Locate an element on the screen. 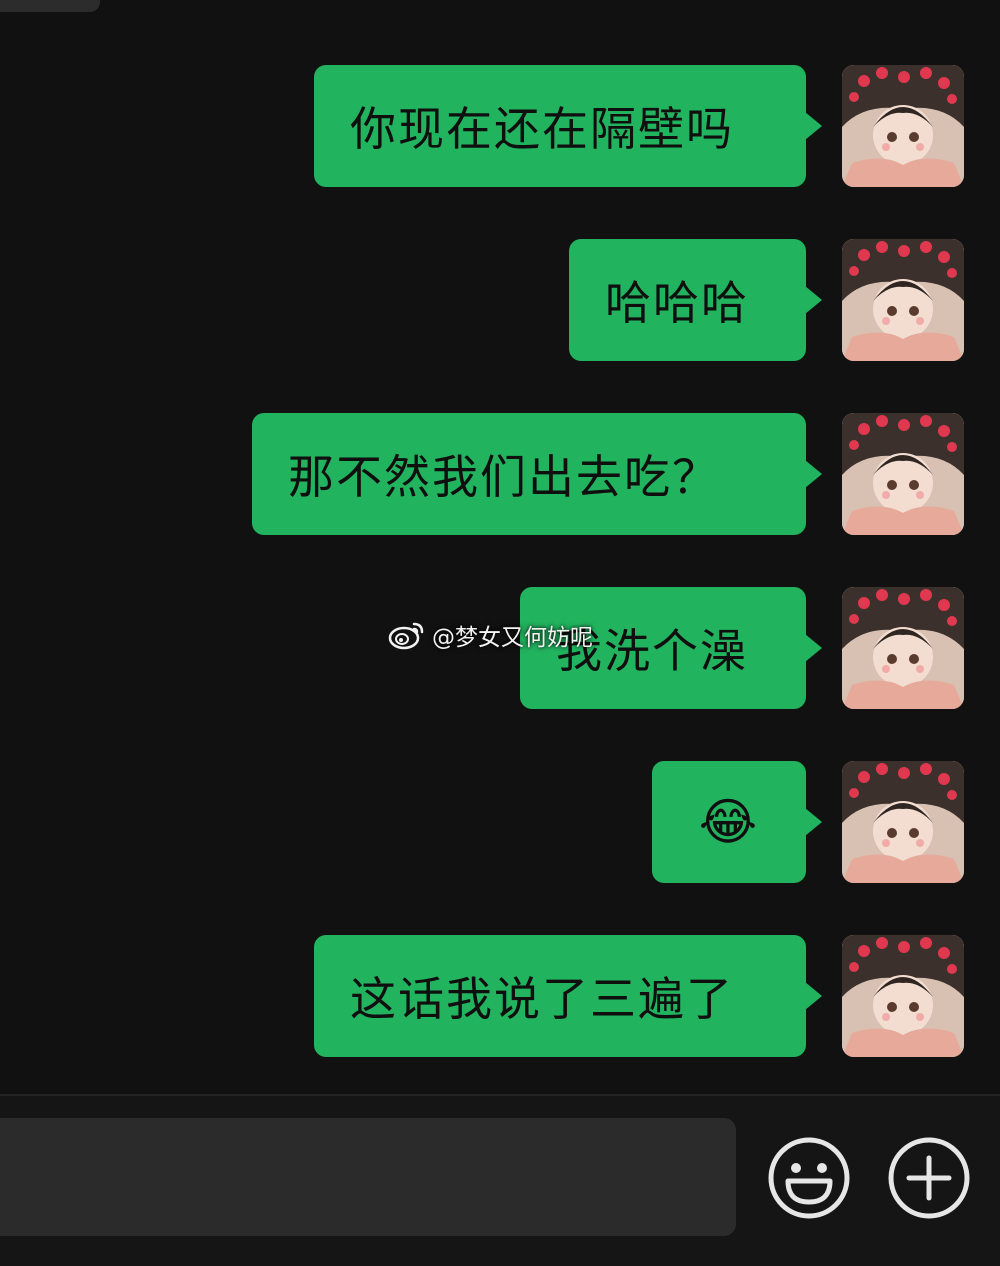 This screenshot has height=1266, width=1000. message-text: 那不然我们出去吃？ is located at coordinates (504, 477).